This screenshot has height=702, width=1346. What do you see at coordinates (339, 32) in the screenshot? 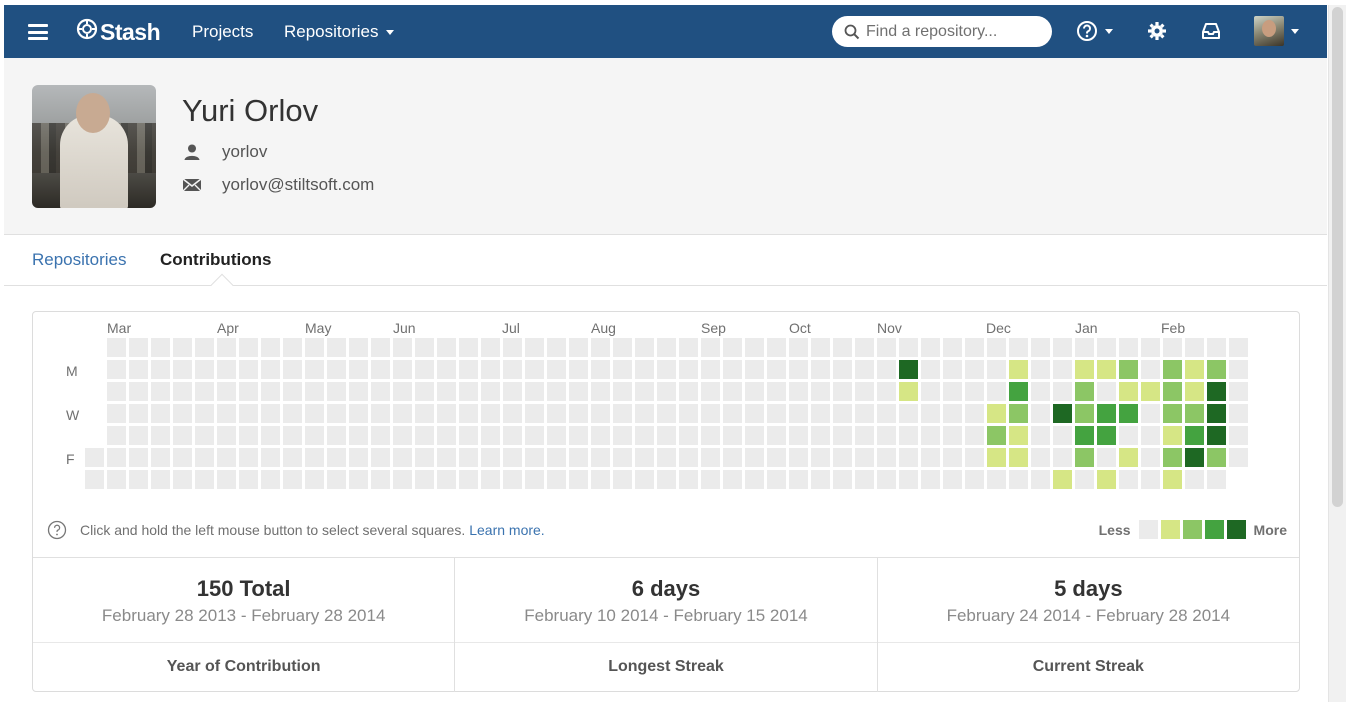
I see `nav-repositories-dropdown: Repositories` at bounding box center [339, 32].